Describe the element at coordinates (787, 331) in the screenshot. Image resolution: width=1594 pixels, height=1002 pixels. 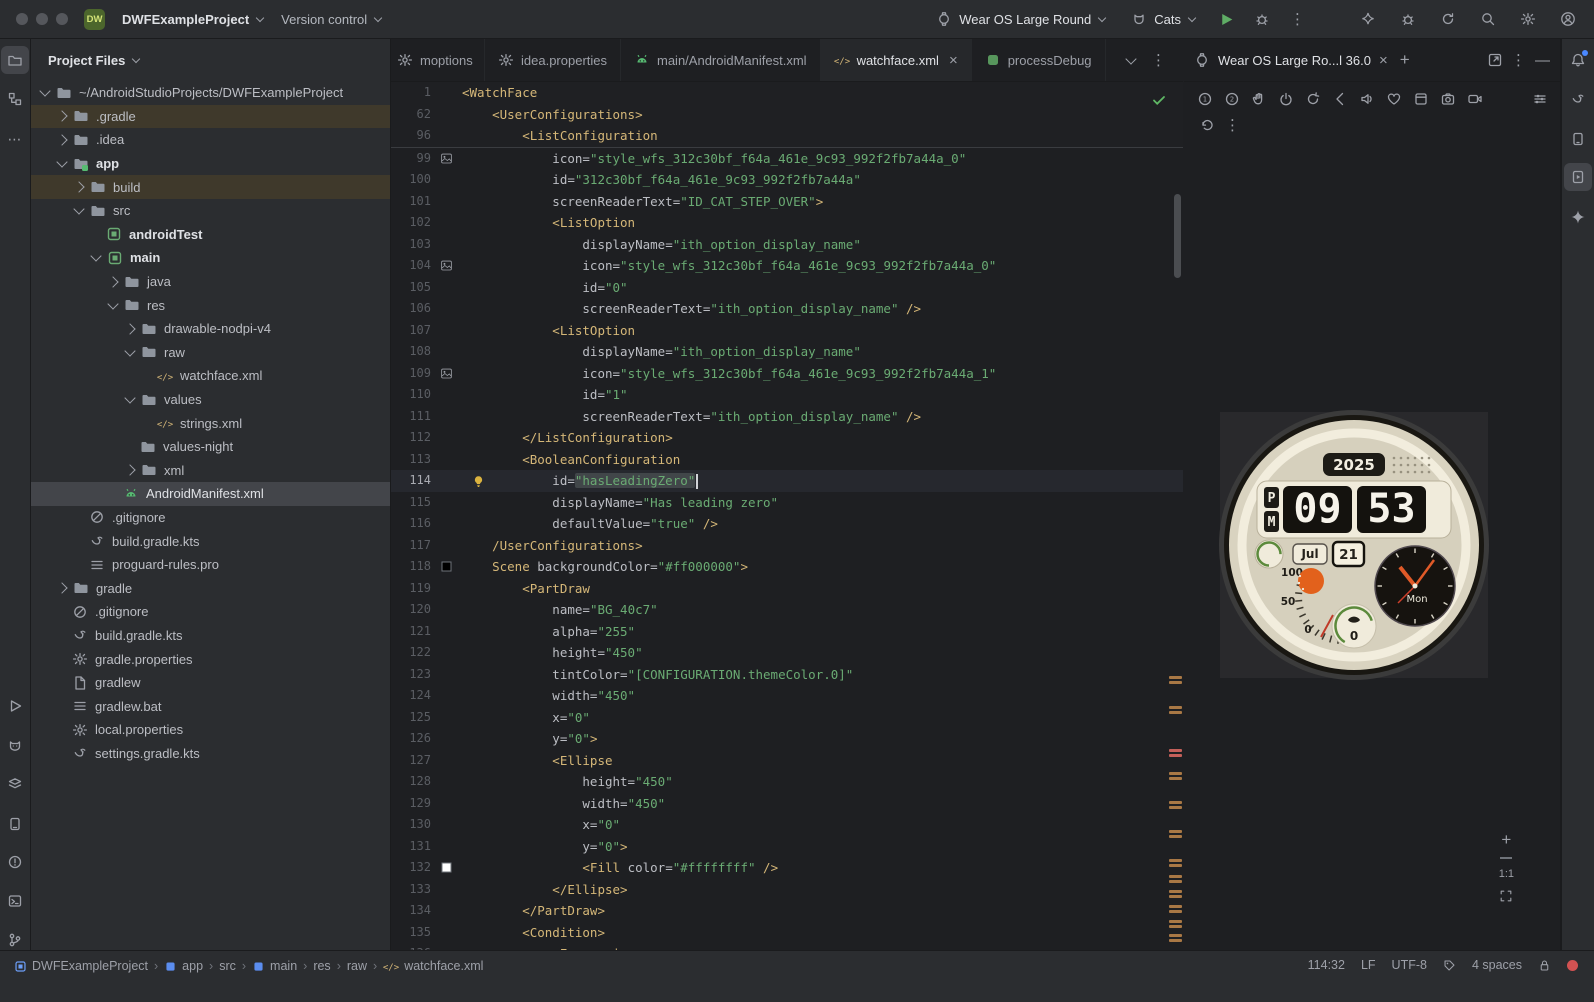
I see `code-line: 107 <ListOption` at that location.